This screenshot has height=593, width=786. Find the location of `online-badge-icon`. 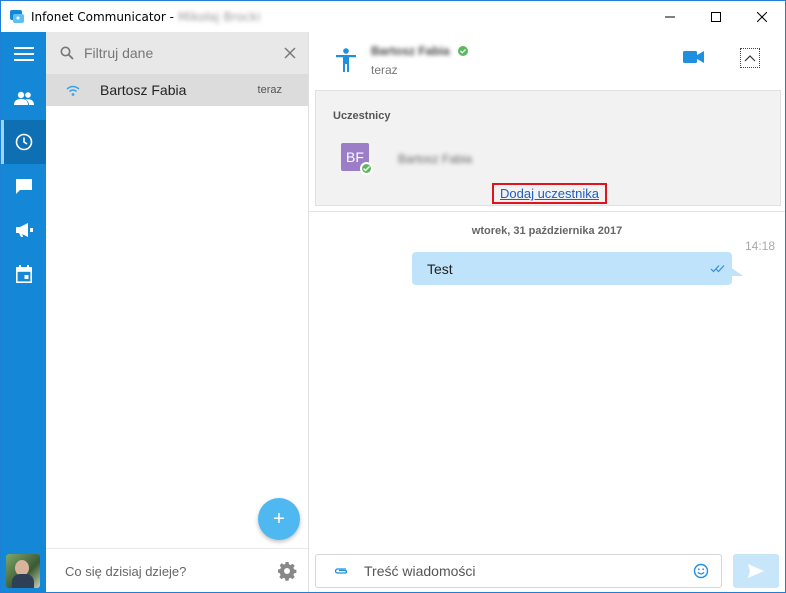

online-badge-icon is located at coordinates (366, 168).